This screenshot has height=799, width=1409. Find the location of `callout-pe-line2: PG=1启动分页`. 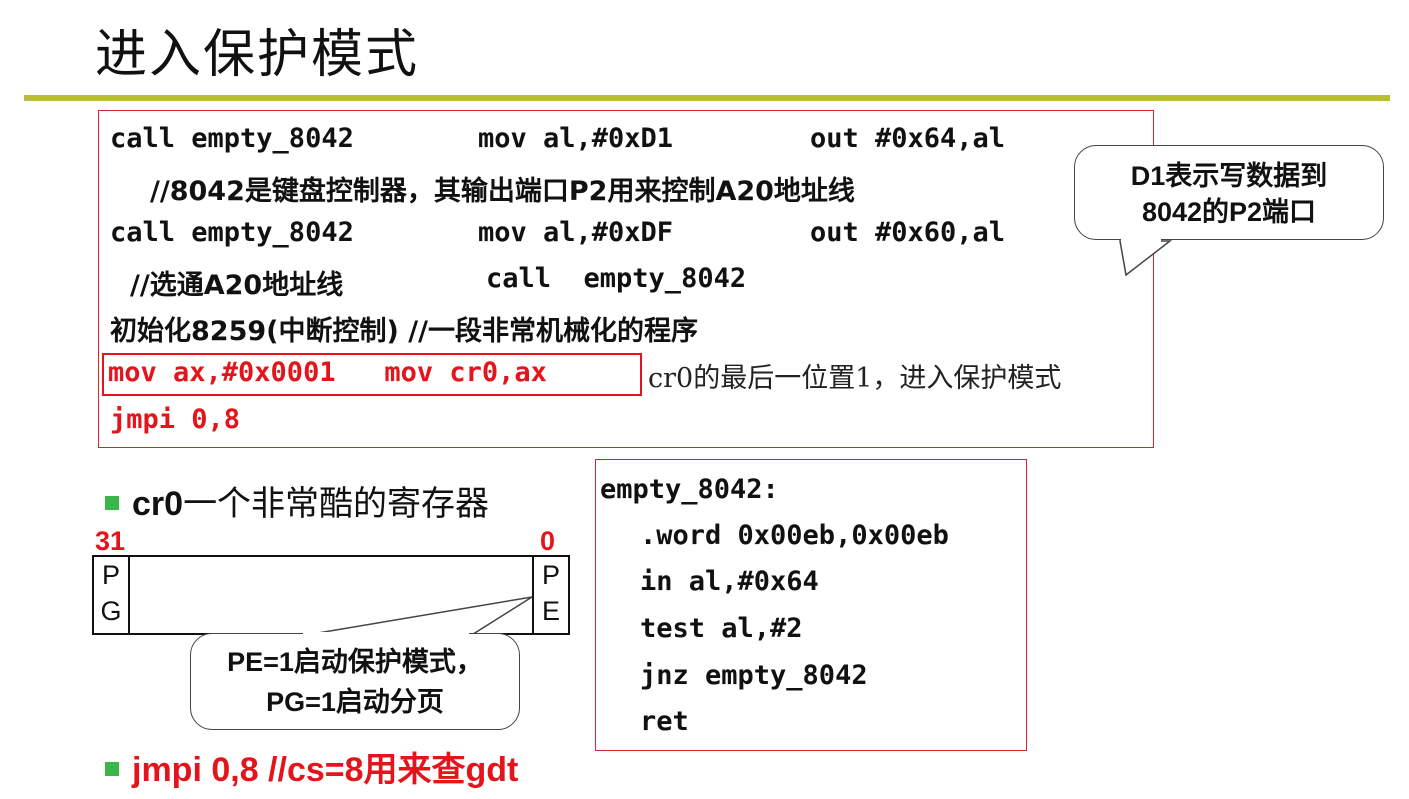

callout-pe-line2: PG=1启动分页 is located at coordinates (355, 702).